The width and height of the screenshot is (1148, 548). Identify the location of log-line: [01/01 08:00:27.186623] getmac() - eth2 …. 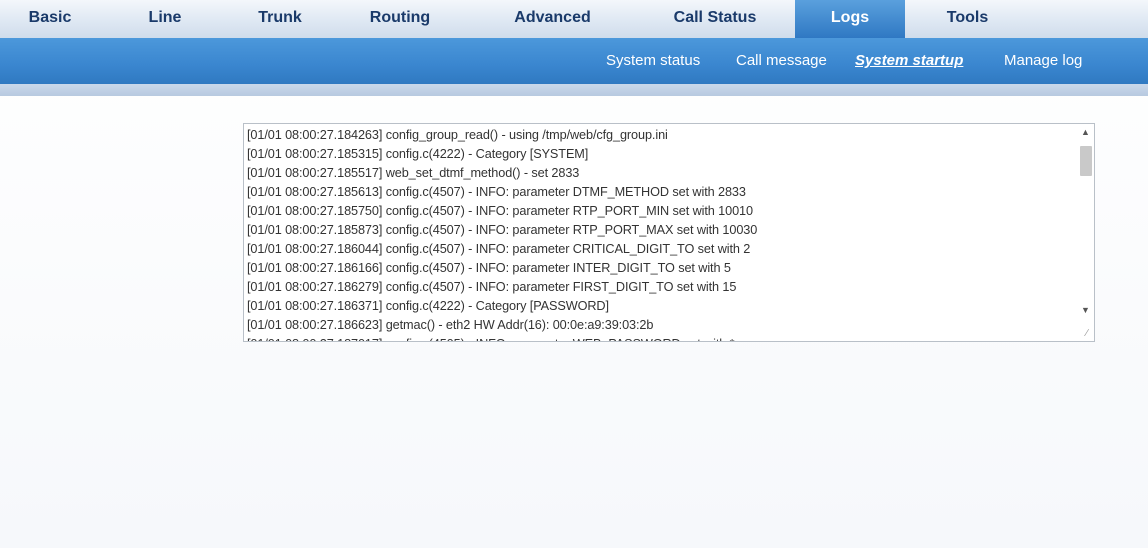
(450, 325).